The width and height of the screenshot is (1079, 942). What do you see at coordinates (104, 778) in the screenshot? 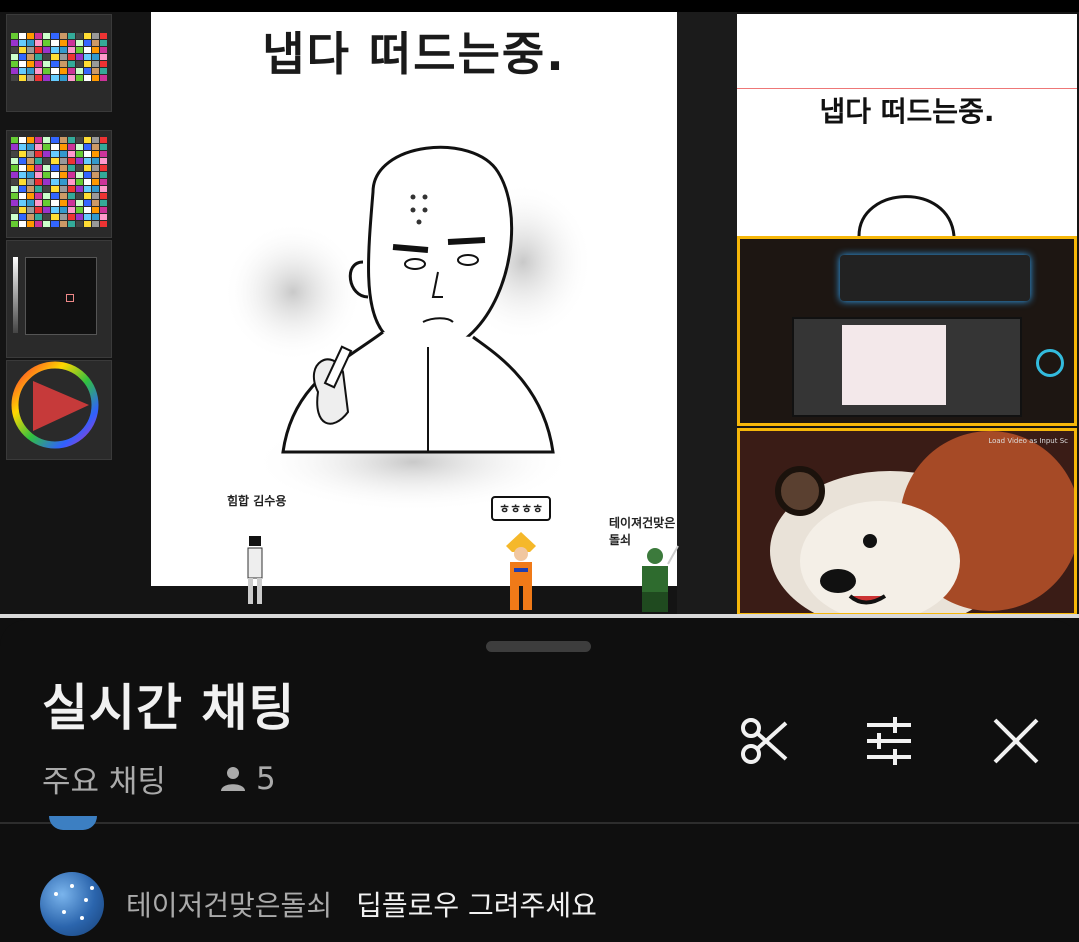
I see `chat-mode-selector: 주요 채팅` at bounding box center [104, 778].